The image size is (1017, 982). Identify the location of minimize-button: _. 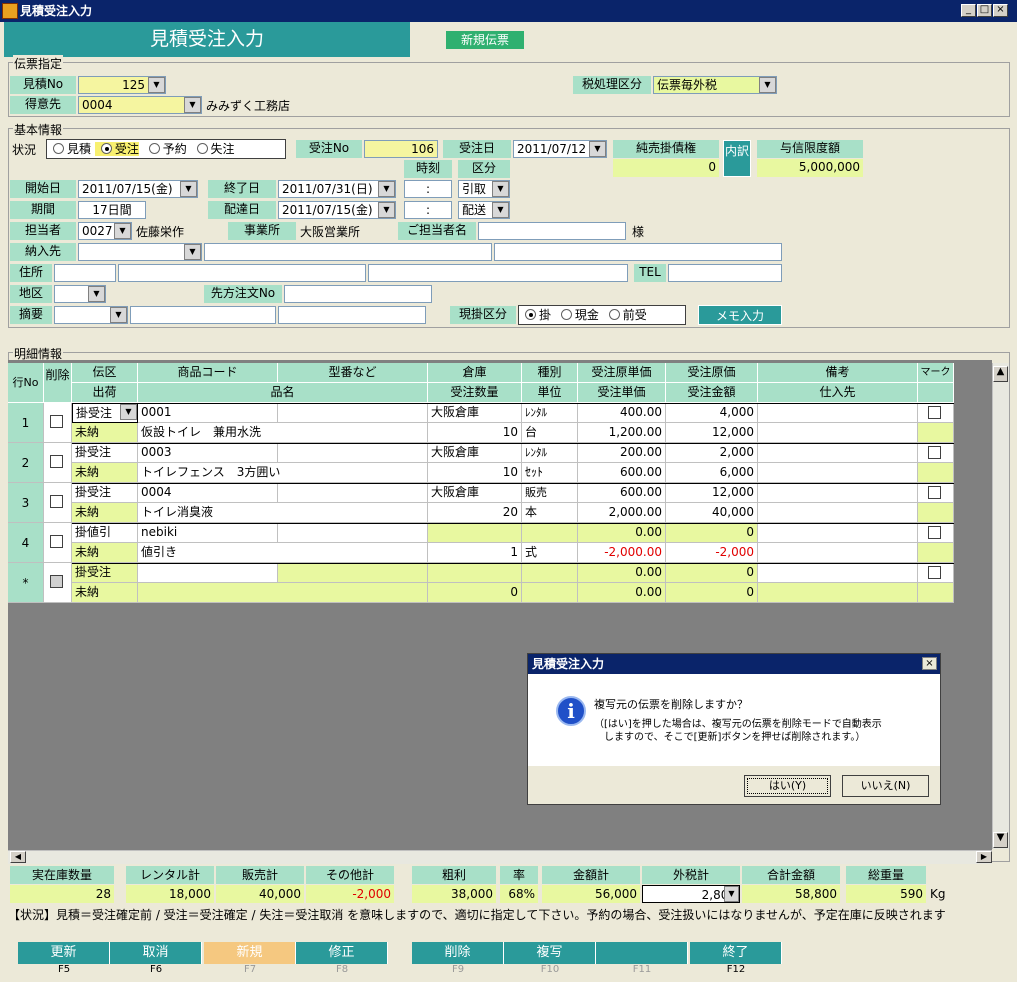
(968, 10).